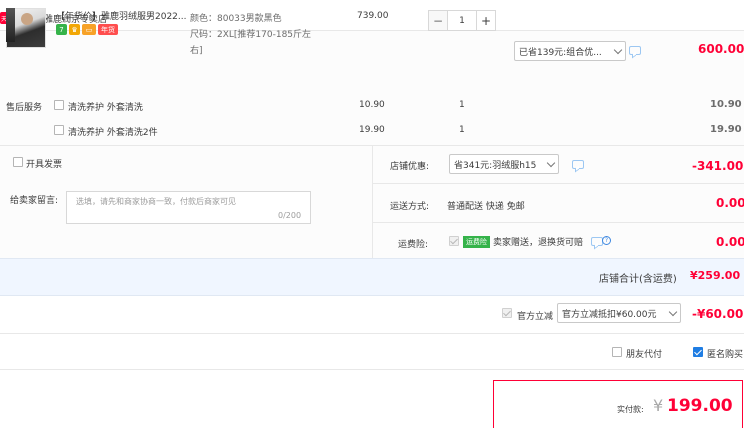 This screenshot has width=744, height=428. Describe the element at coordinates (726, 104) in the screenshot. I see `service-total-1: 10.90` at that location.